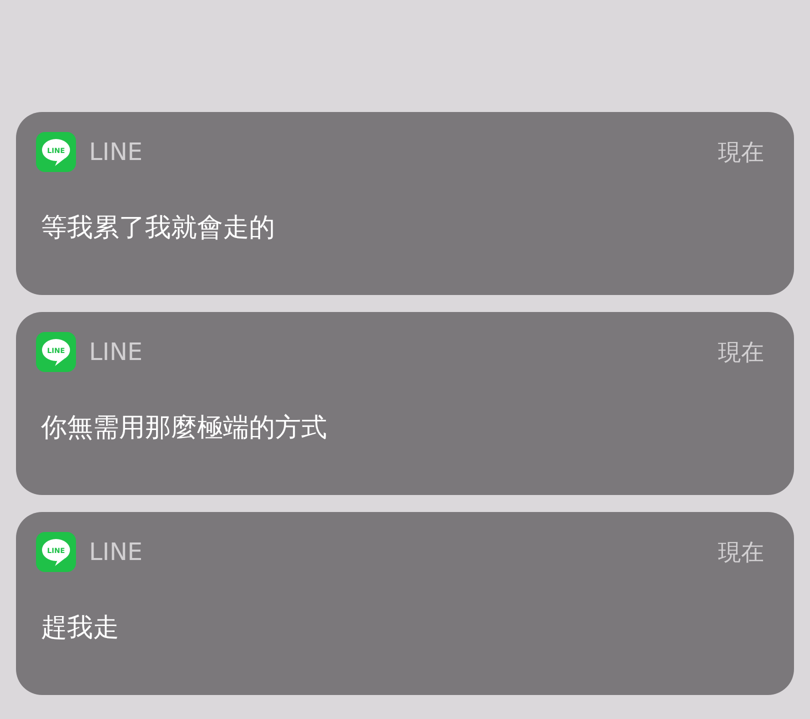 The width and height of the screenshot is (810, 719). Describe the element at coordinates (80, 628) in the screenshot. I see `notification-message: 趕我走` at that location.